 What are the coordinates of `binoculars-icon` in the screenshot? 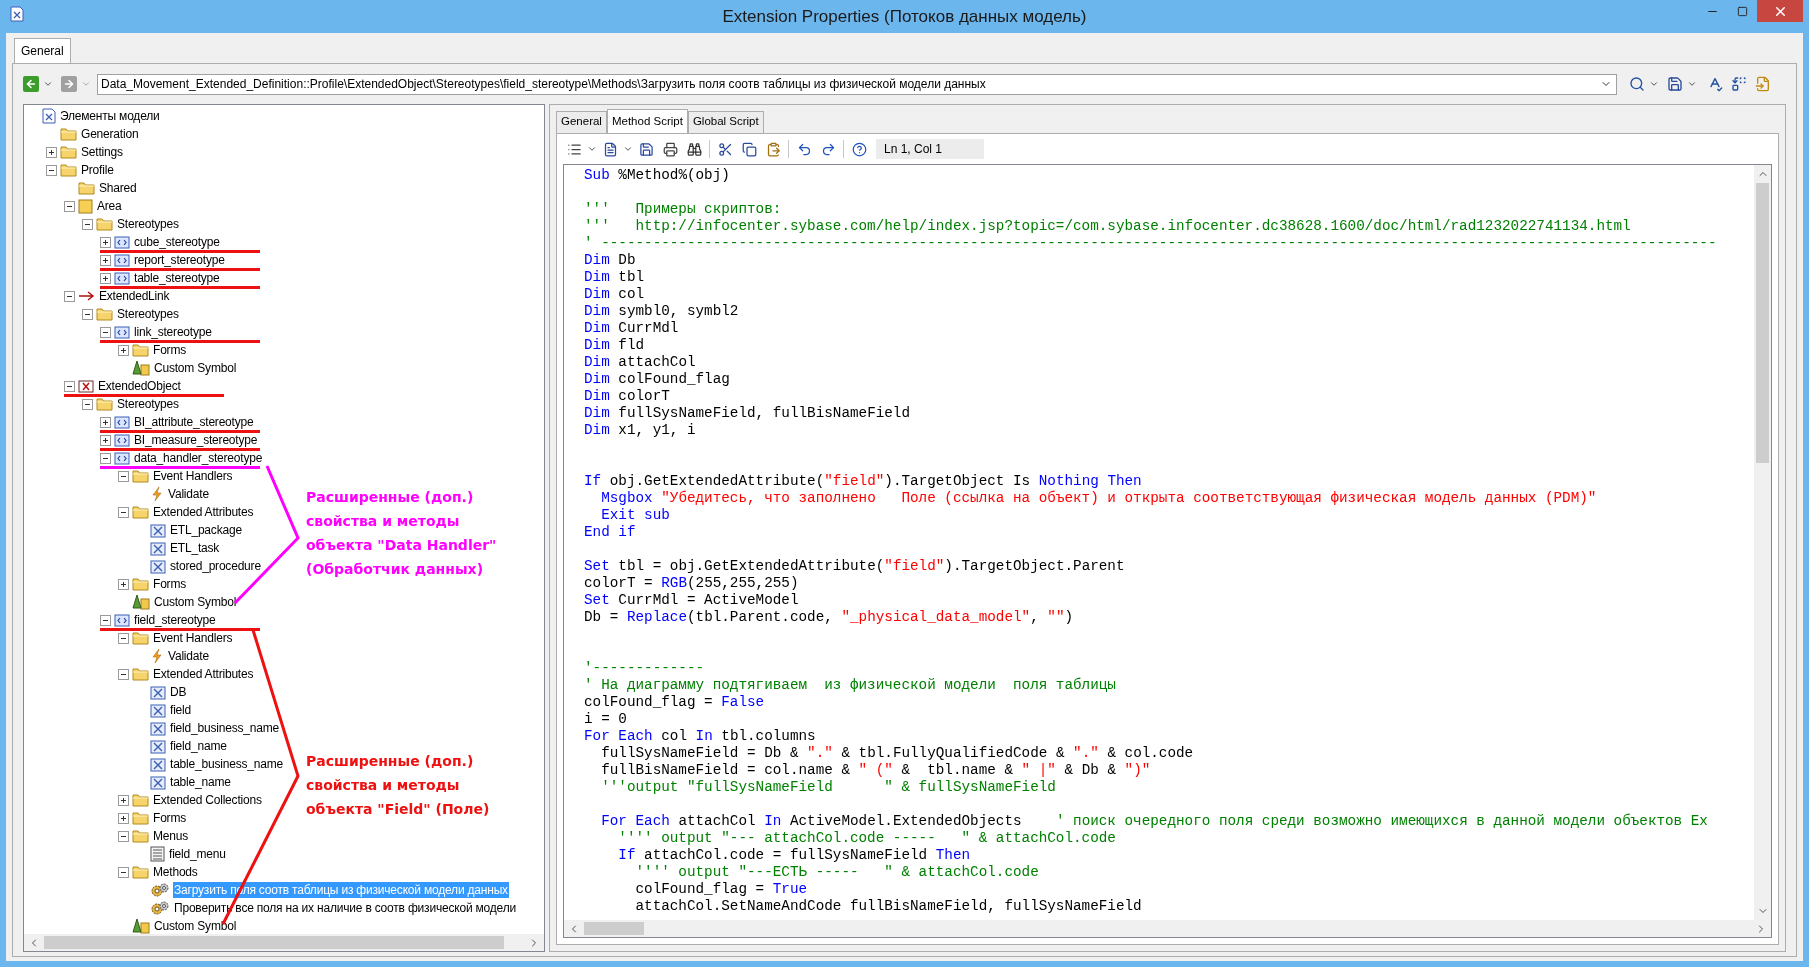 It's located at (694, 149).